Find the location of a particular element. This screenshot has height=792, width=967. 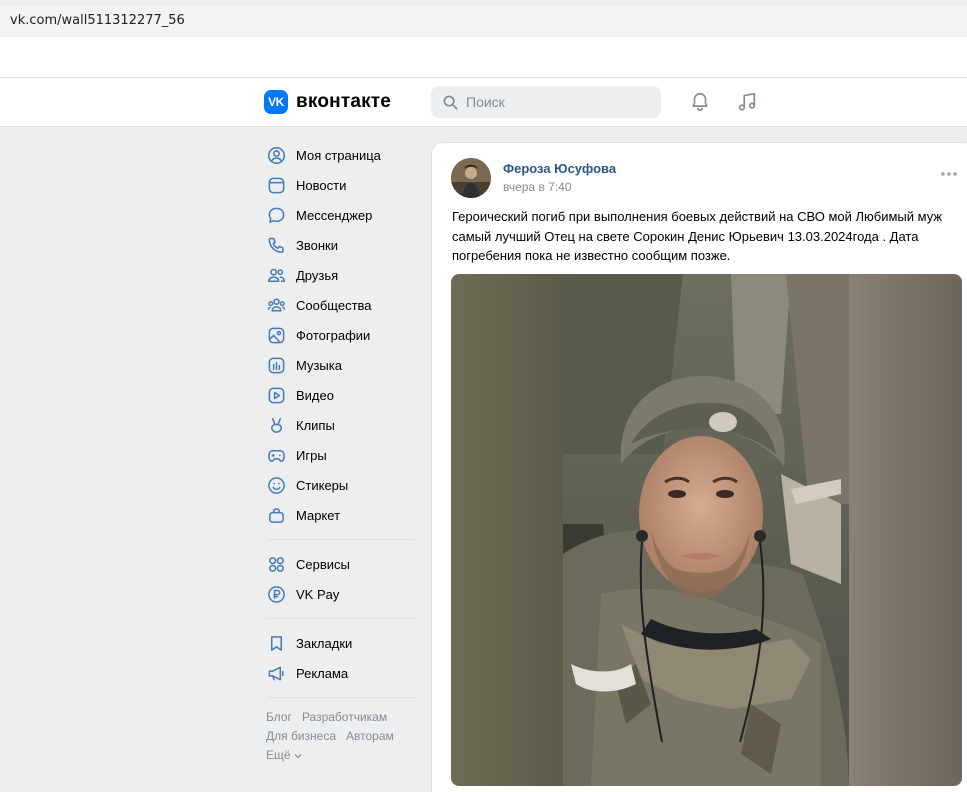

phone-icon is located at coordinates (276, 245).